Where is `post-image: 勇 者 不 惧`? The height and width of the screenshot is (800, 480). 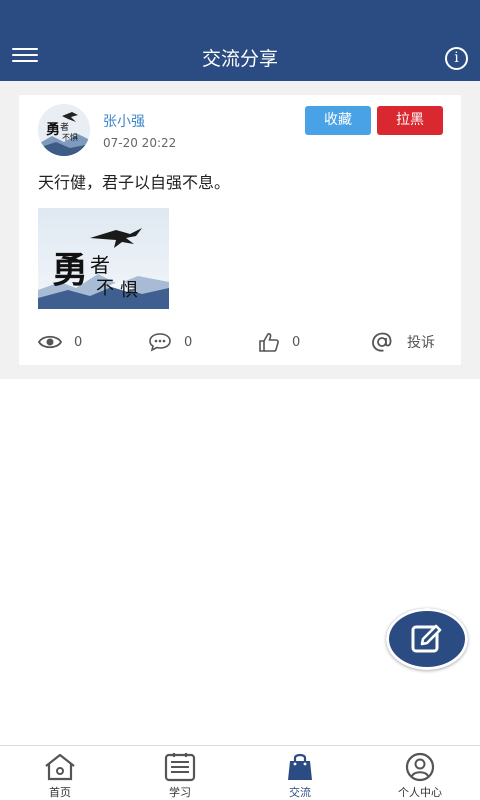 post-image: 勇 者 不 惧 is located at coordinates (103, 258).